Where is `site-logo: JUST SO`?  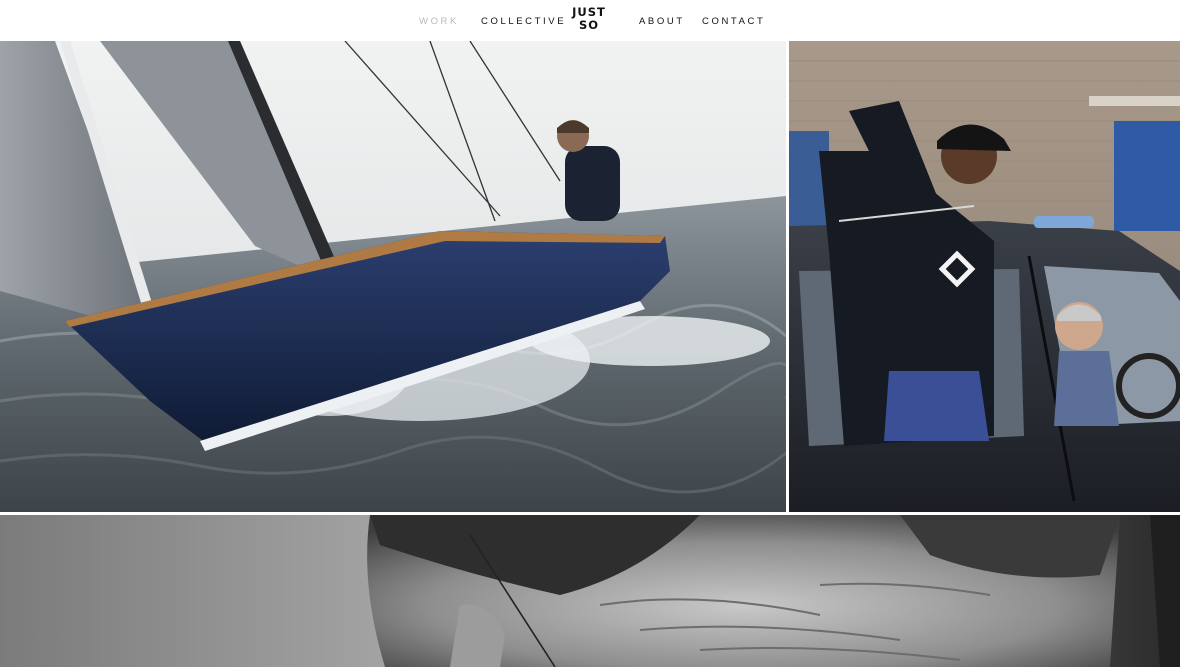
site-logo: JUST SO is located at coordinates (589, 18).